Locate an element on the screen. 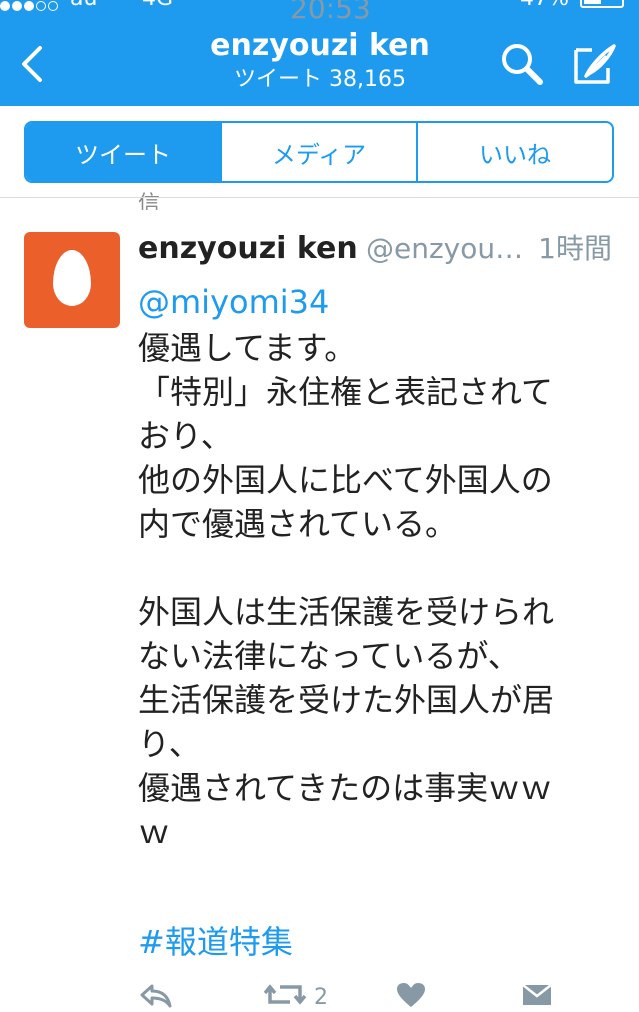 This screenshot has height=1012, width=639. profile-tabs: ツイート メディア いいね is located at coordinates (319, 152).